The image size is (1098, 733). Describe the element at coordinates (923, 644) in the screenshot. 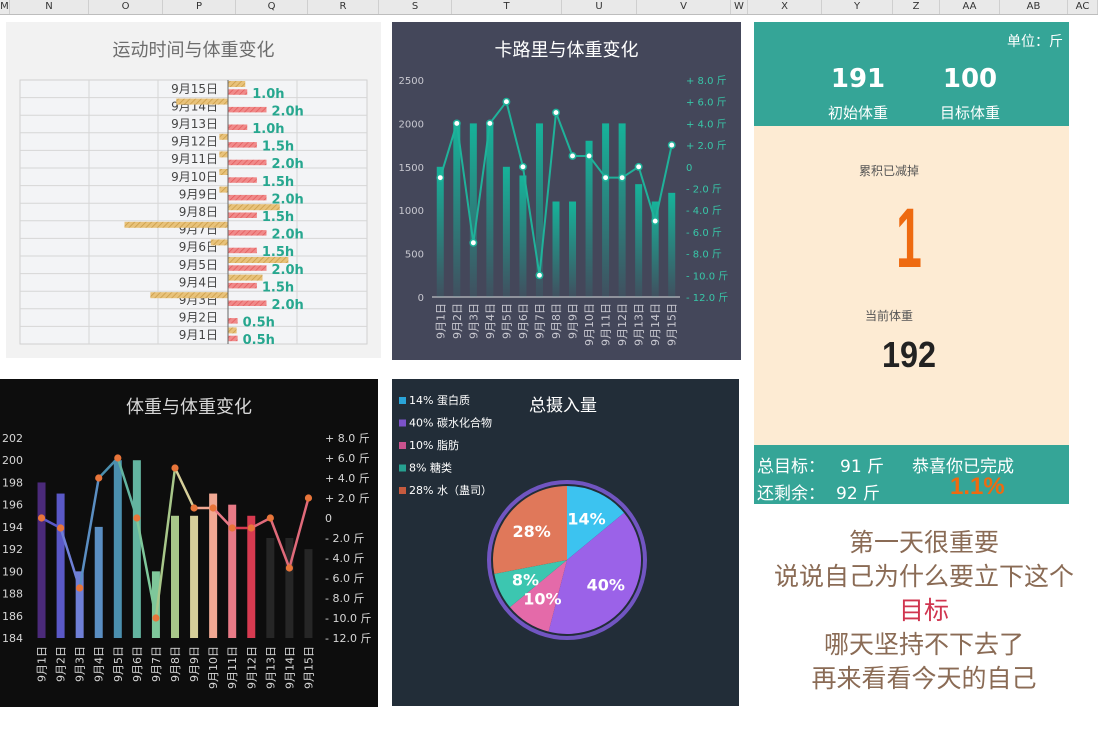

I see `motto-line-4: 哪天坚持不下去了` at that location.